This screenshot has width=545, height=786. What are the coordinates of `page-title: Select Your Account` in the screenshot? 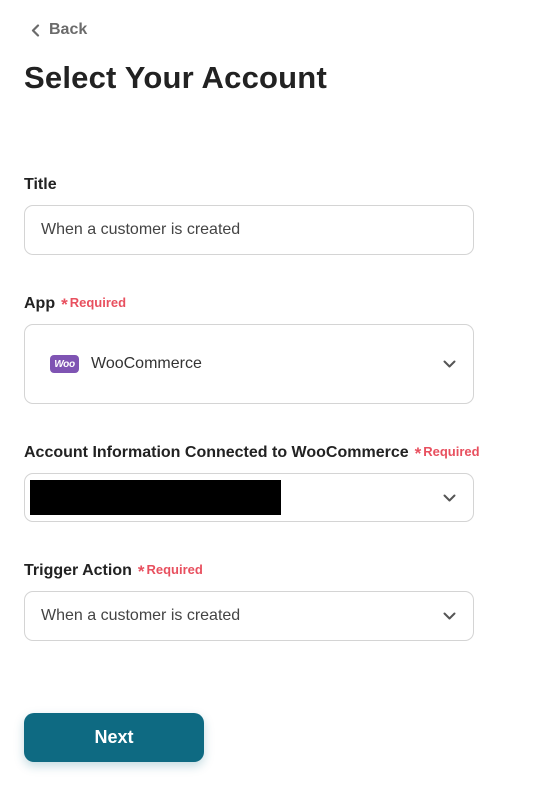 It's located at (175, 77).